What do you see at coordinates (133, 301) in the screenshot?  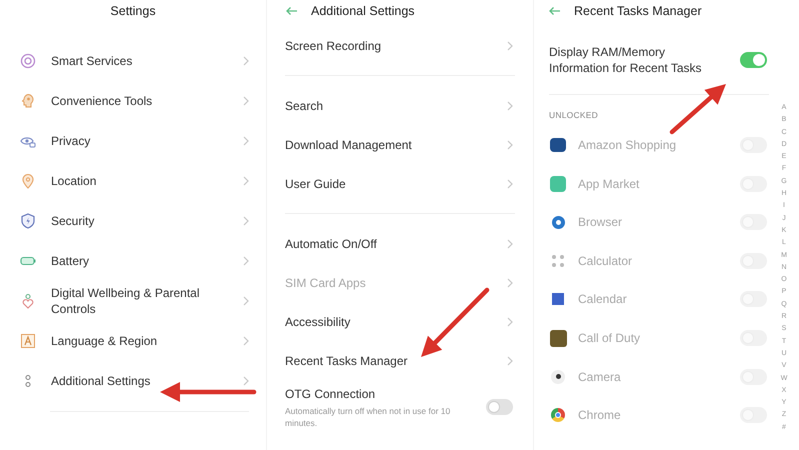 I see `settings-item: Digital Wellbeing & Parental Controls` at bounding box center [133, 301].